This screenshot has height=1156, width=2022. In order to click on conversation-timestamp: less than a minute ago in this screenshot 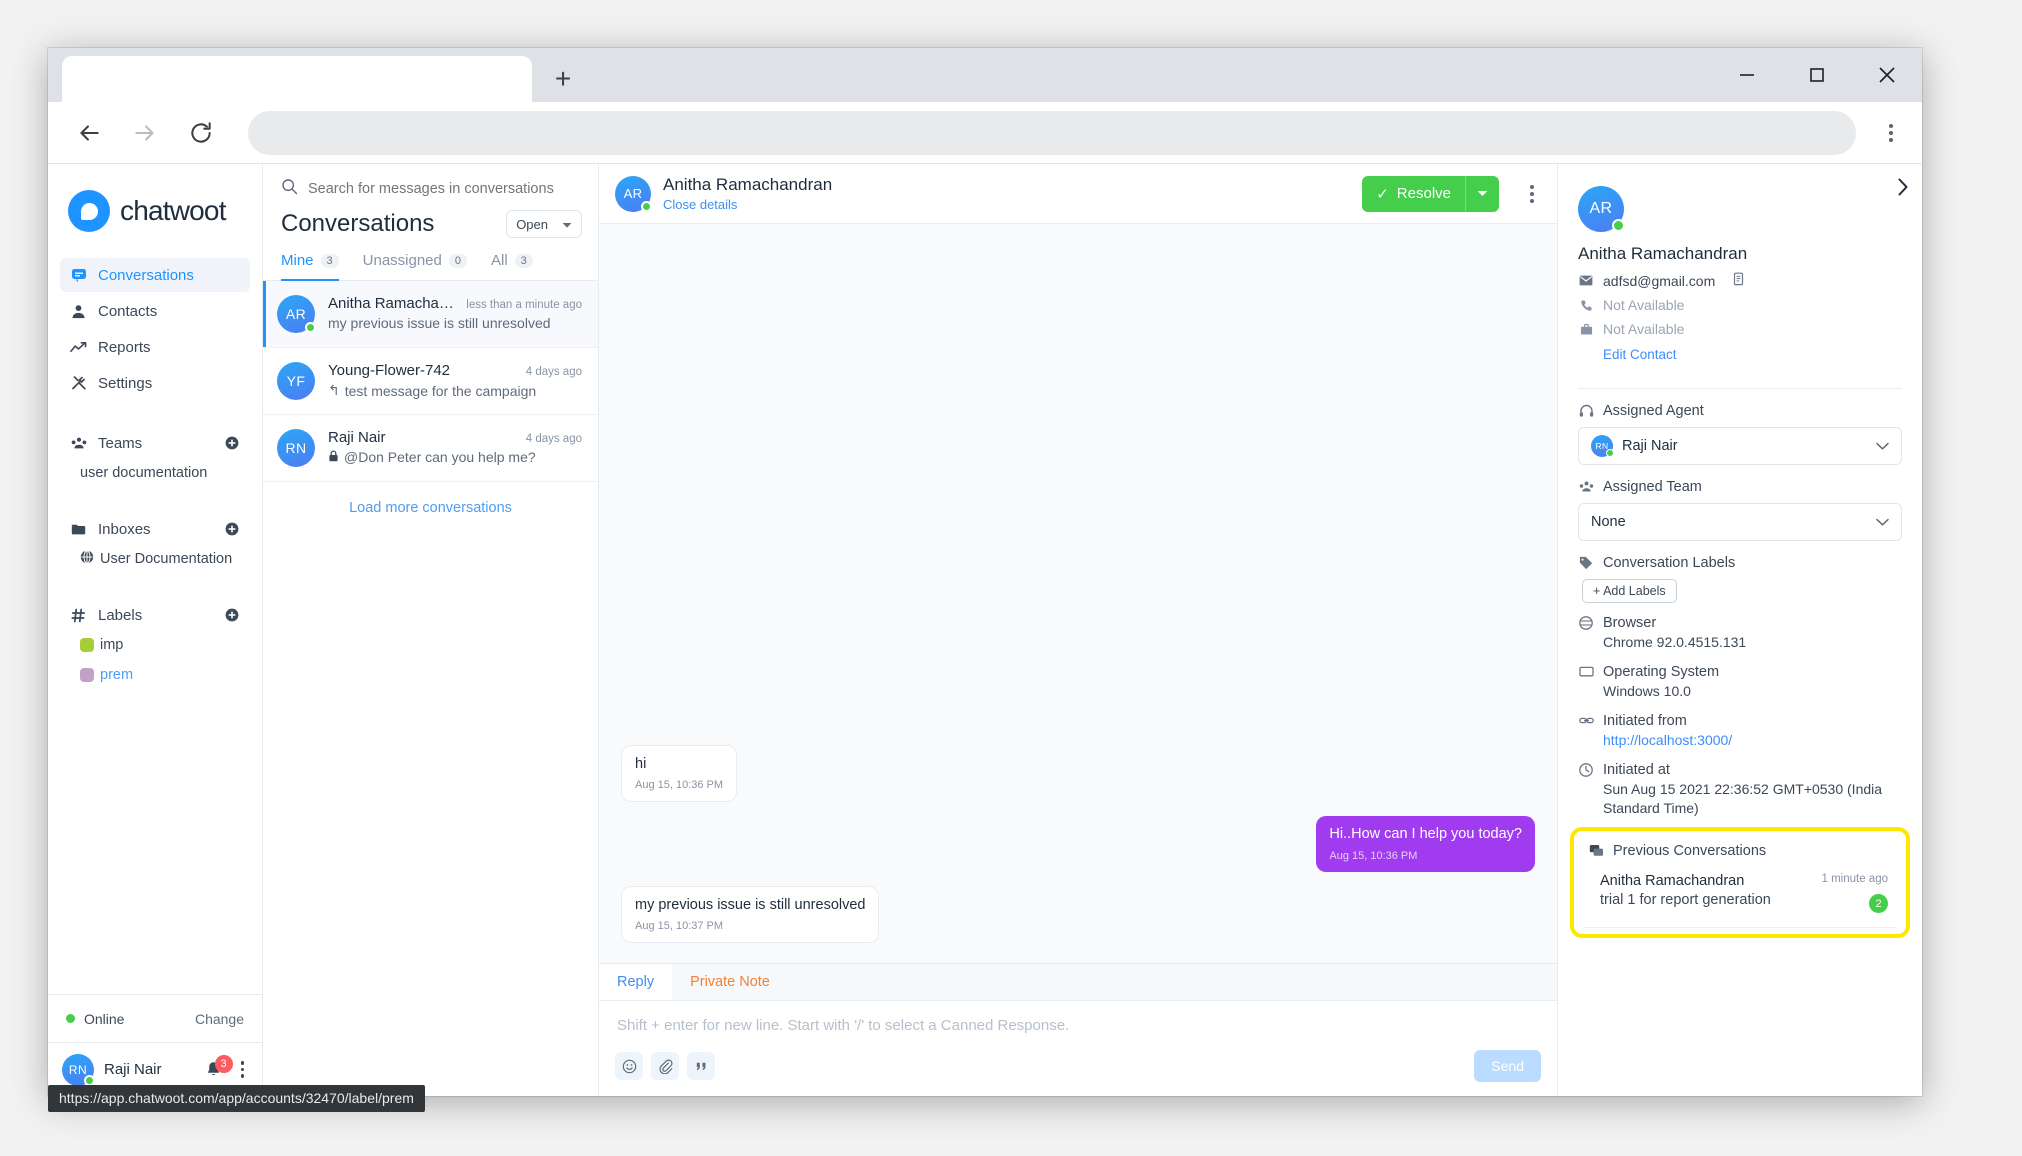, I will do `click(524, 305)`.